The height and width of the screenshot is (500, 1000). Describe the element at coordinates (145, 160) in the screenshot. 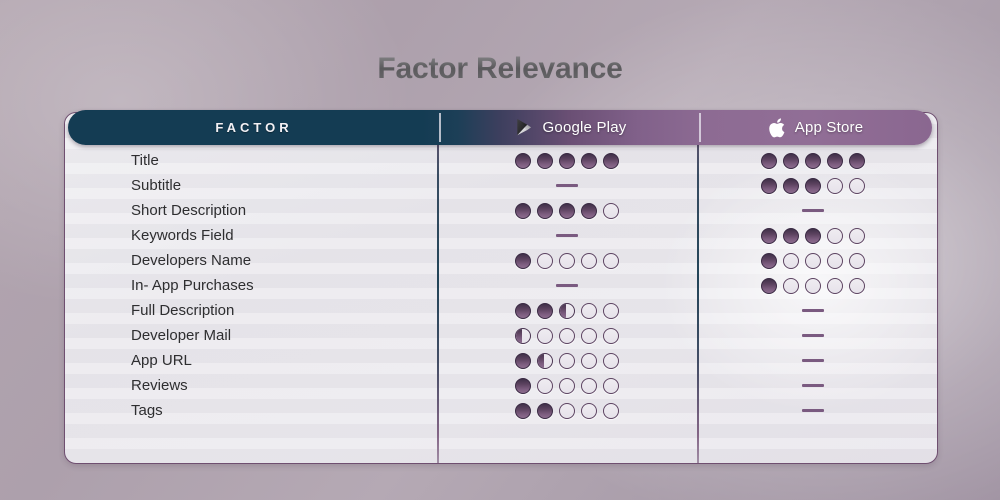

I see `row-label: Title` at that location.